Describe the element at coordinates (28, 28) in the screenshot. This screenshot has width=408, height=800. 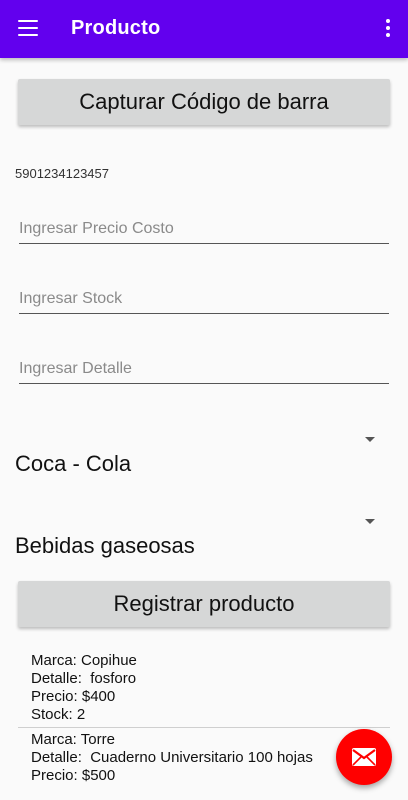
I see `hamburger-menu-icon` at that location.